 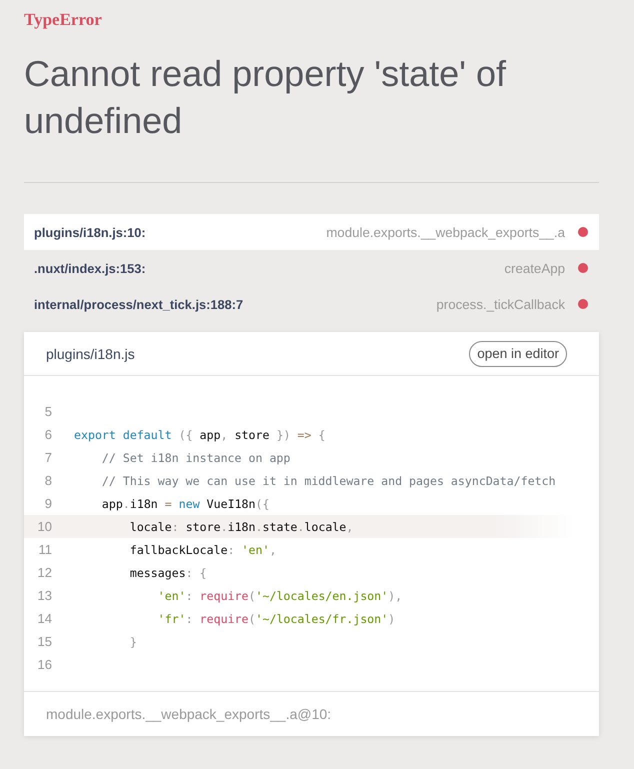 What do you see at coordinates (44, 572) in the screenshot?
I see `line-number: 12` at bounding box center [44, 572].